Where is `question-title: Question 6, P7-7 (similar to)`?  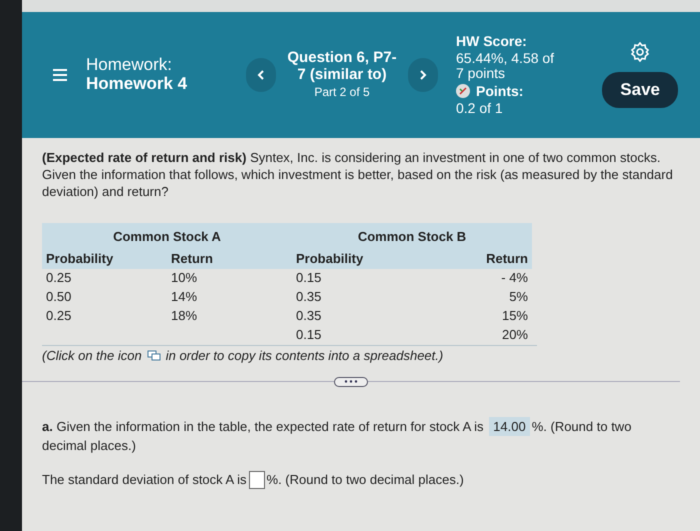 question-title: Question 6, P7-7 (similar to) is located at coordinates (342, 67).